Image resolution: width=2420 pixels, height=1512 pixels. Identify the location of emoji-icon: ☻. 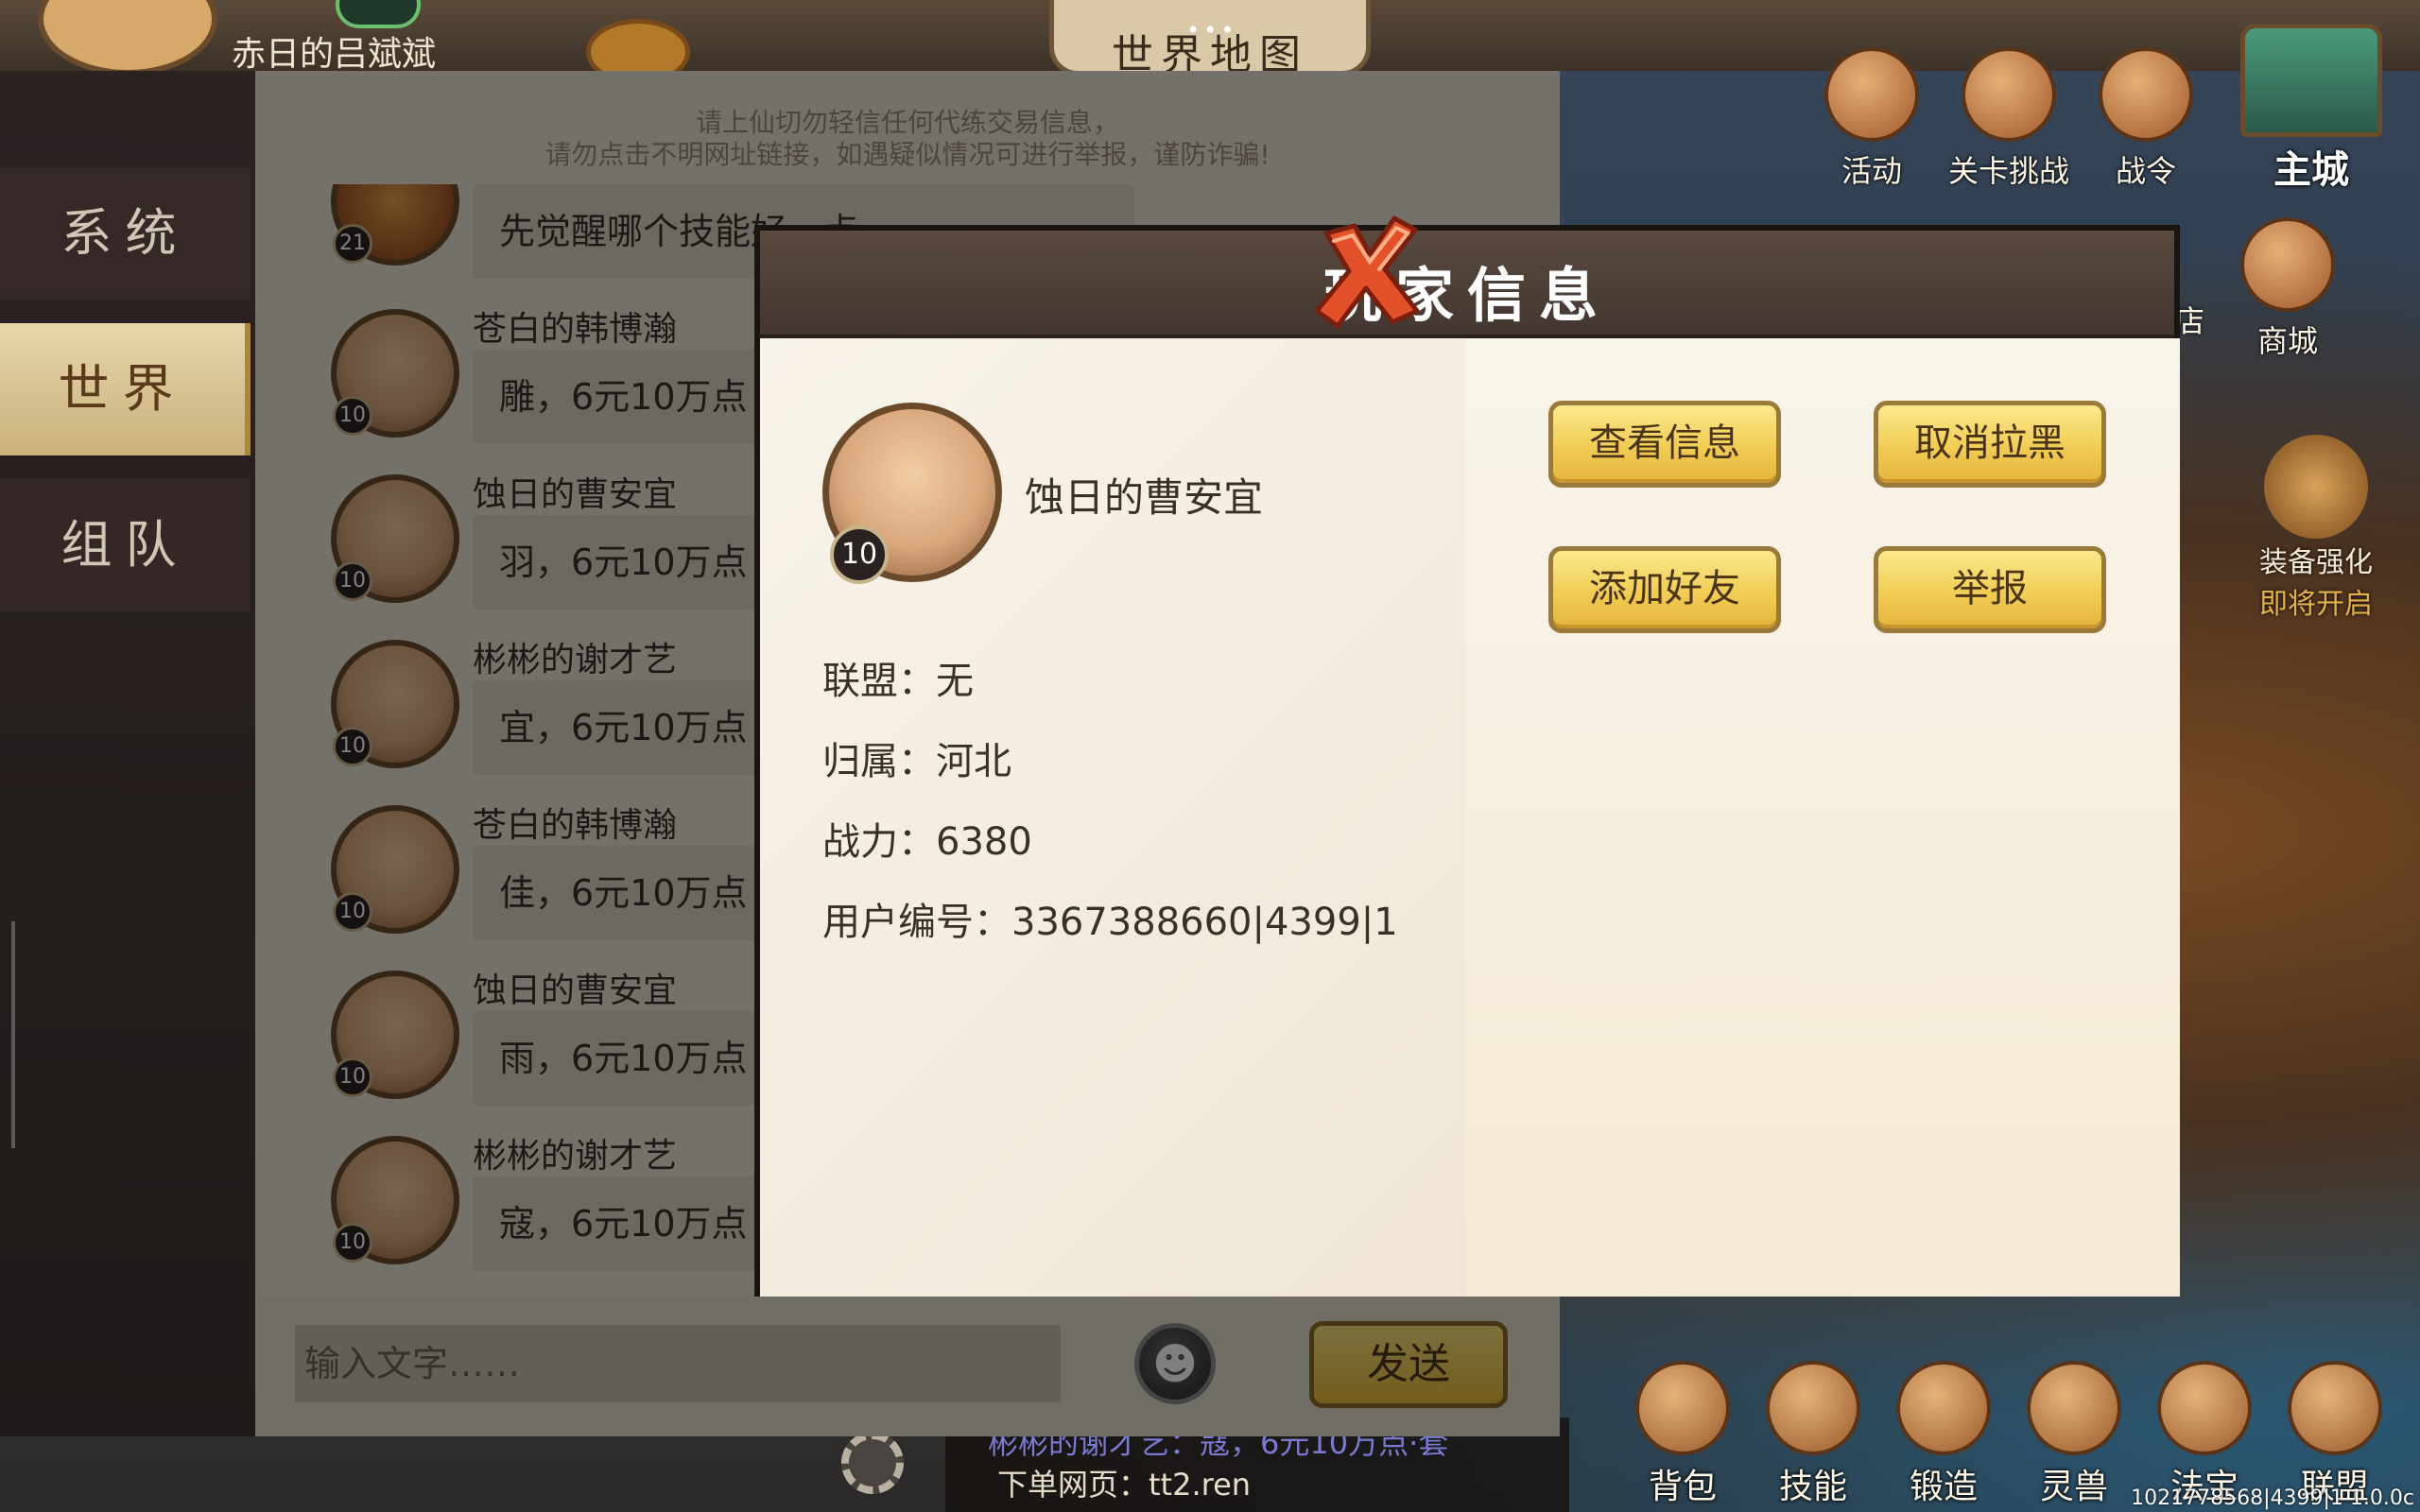
(1175, 1363).